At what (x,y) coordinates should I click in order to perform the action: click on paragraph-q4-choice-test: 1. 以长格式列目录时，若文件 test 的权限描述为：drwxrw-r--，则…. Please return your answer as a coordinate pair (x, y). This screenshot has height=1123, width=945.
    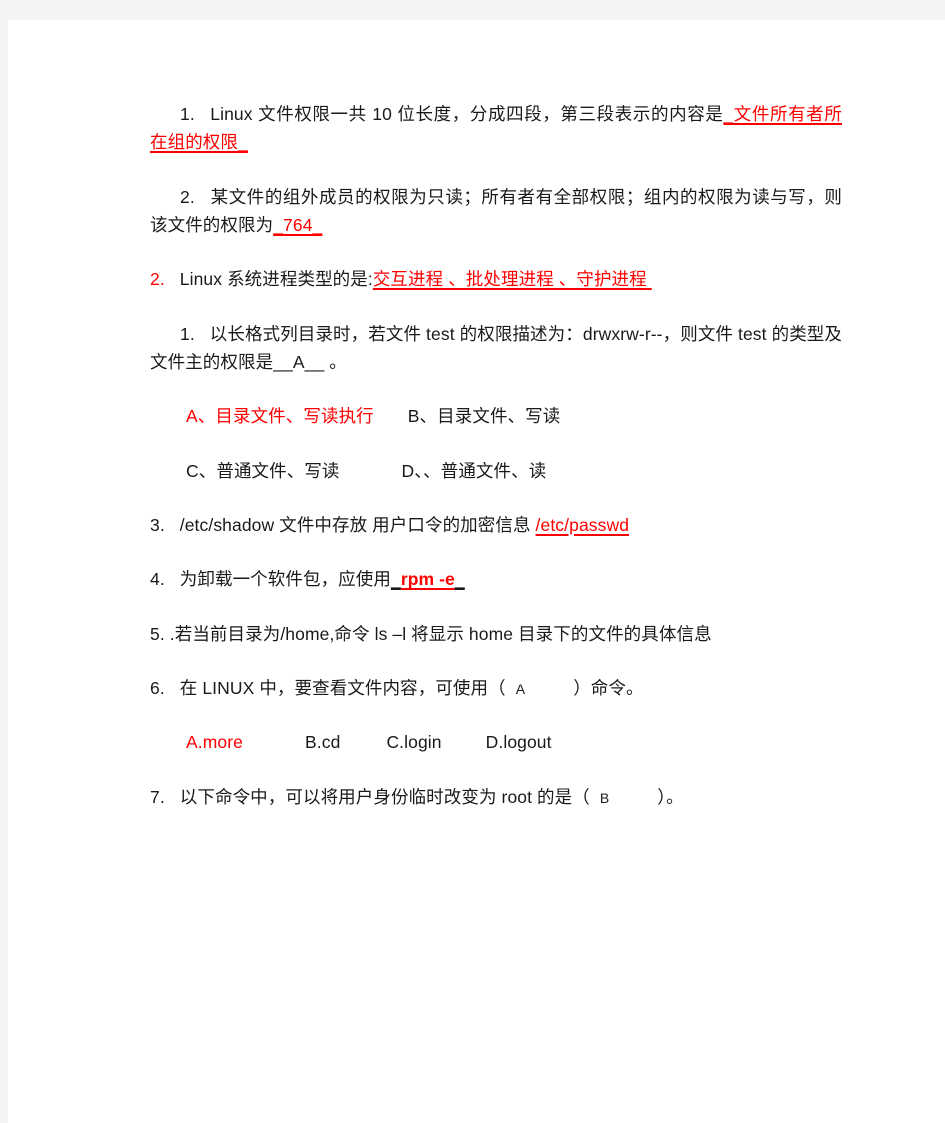
    Looking at the image, I should click on (496, 348).